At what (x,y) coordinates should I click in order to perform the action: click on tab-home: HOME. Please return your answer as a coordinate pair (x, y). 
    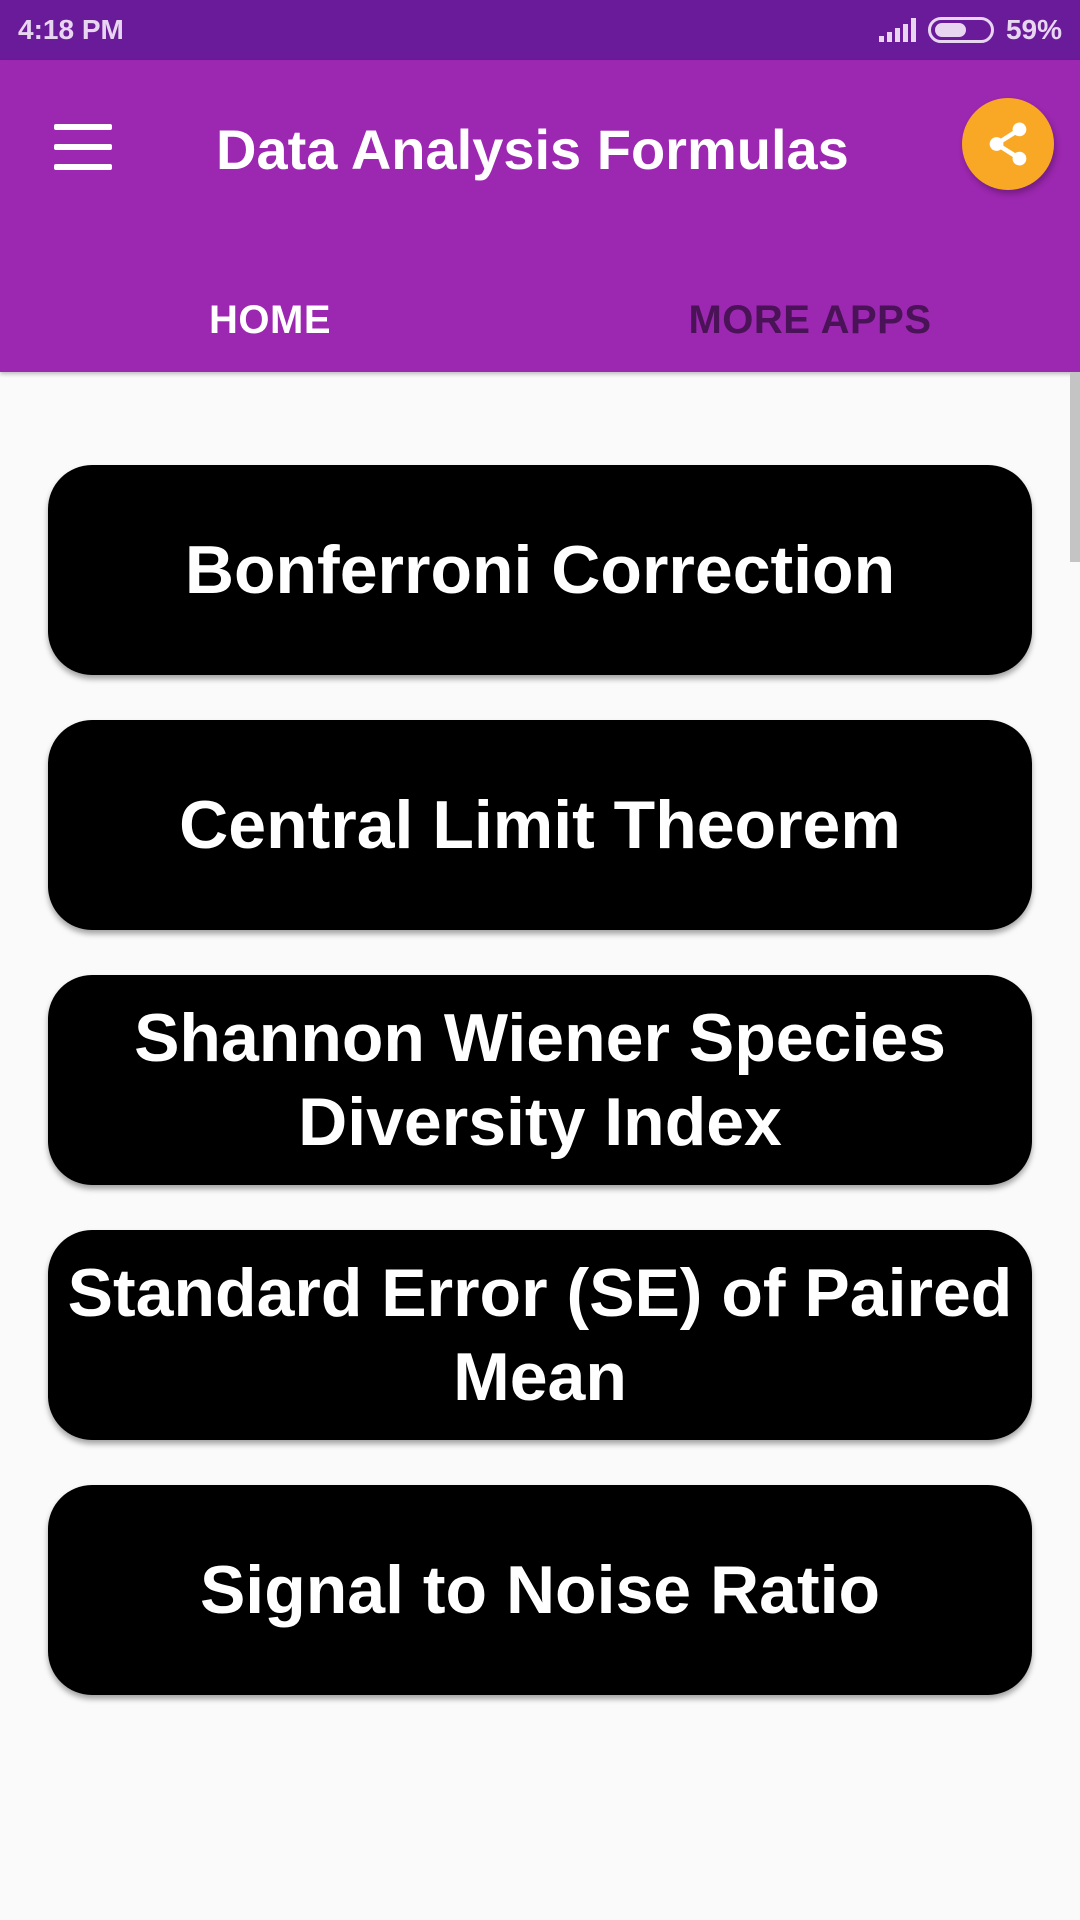
    Looking at the image, I should click on (270, 320).